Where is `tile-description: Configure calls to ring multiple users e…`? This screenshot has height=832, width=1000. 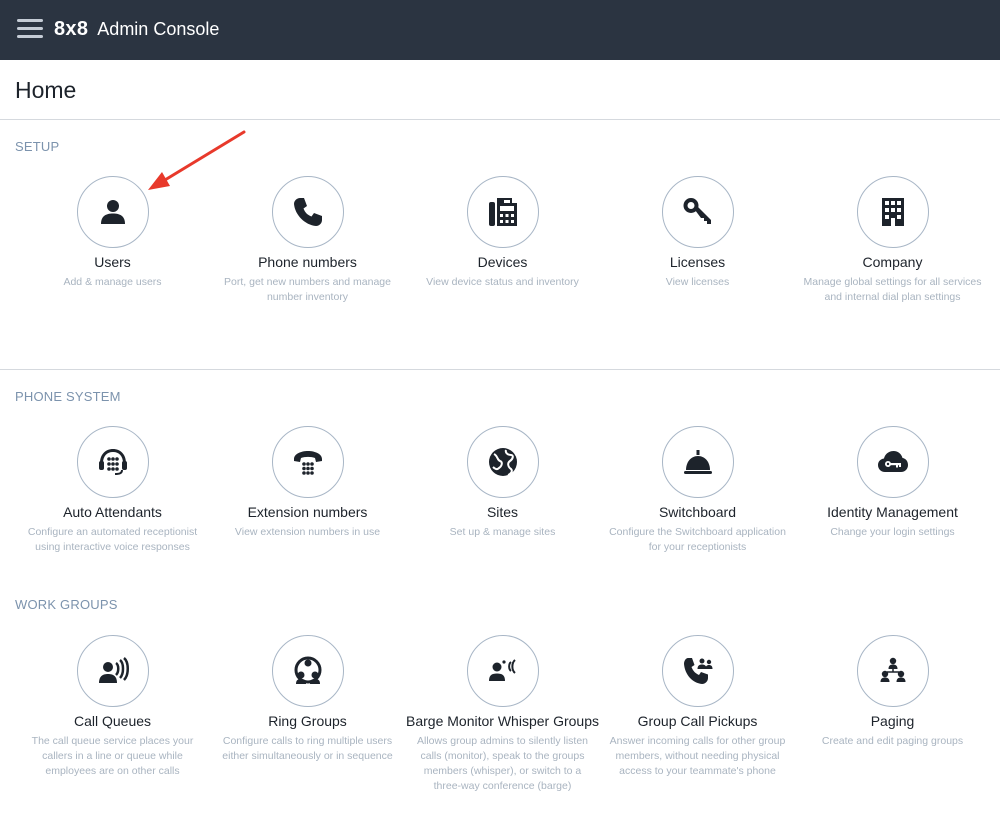 tile-description: Configure calls to ring multiple users e… is located at coordinates (307, 748).